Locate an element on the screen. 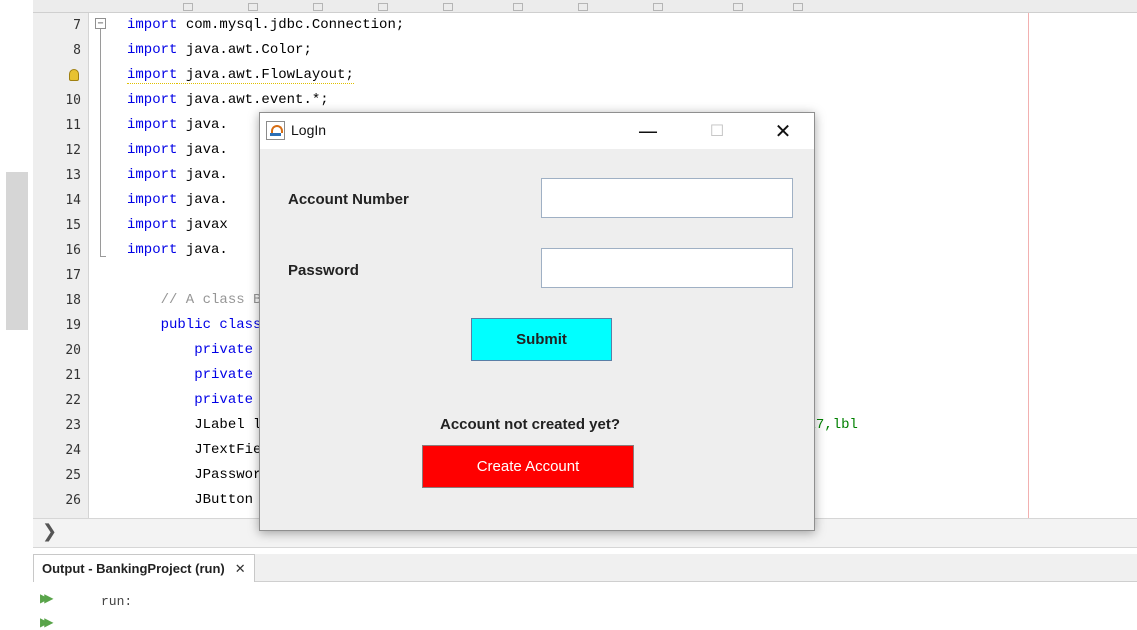 This screenshot has height=630, width=1137. line-number: 11 is located at coordinates (73, 125).